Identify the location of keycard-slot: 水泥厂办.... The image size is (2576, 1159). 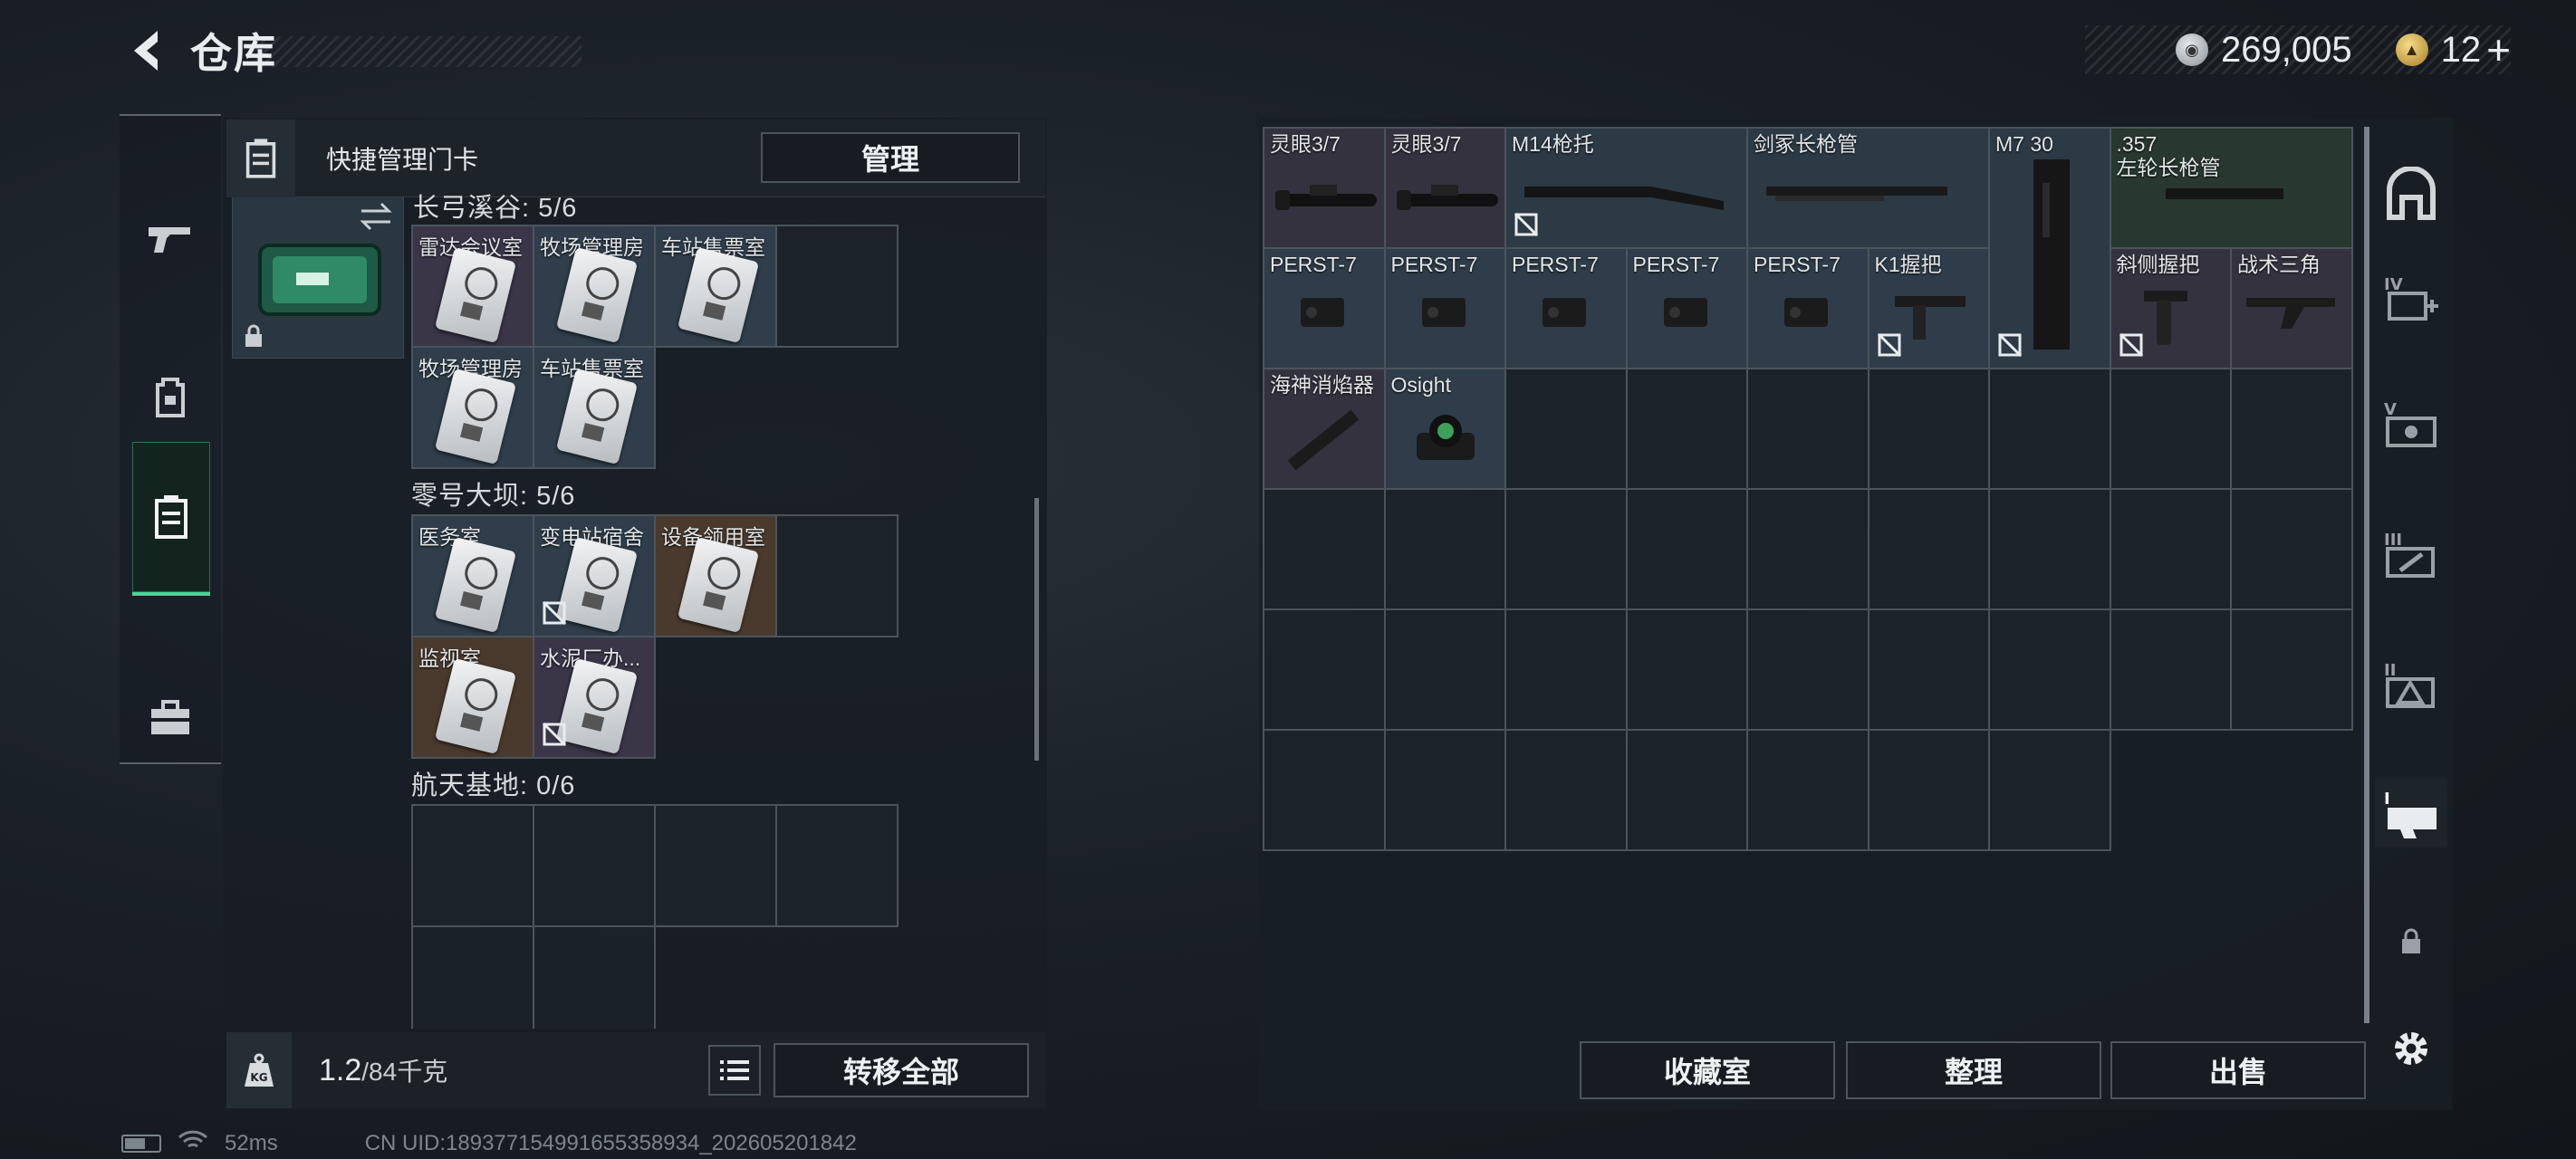
(595, 698).